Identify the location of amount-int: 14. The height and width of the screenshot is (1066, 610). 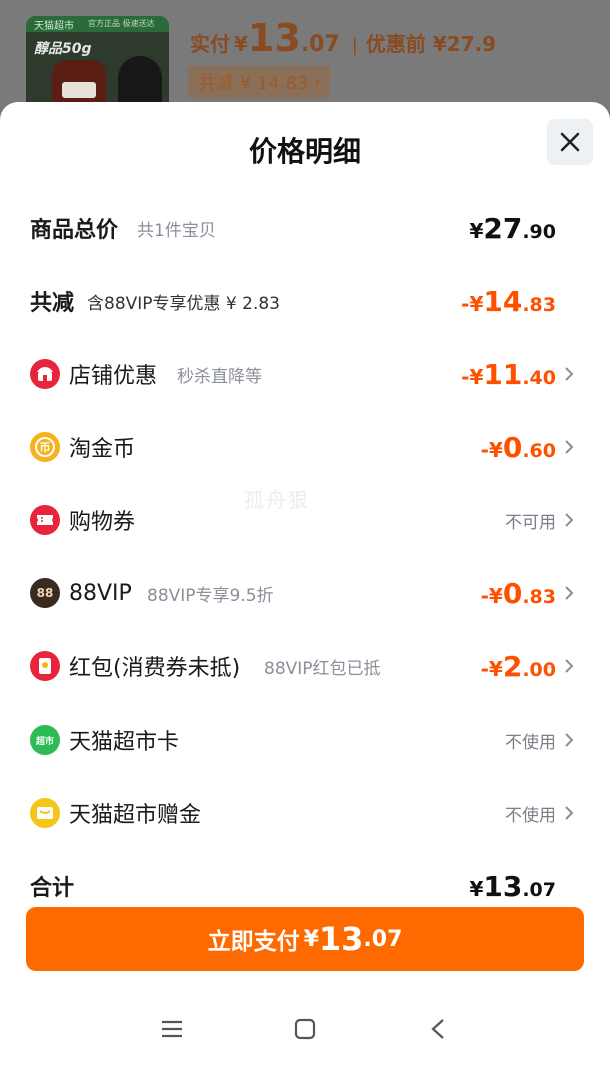
(503, 301).